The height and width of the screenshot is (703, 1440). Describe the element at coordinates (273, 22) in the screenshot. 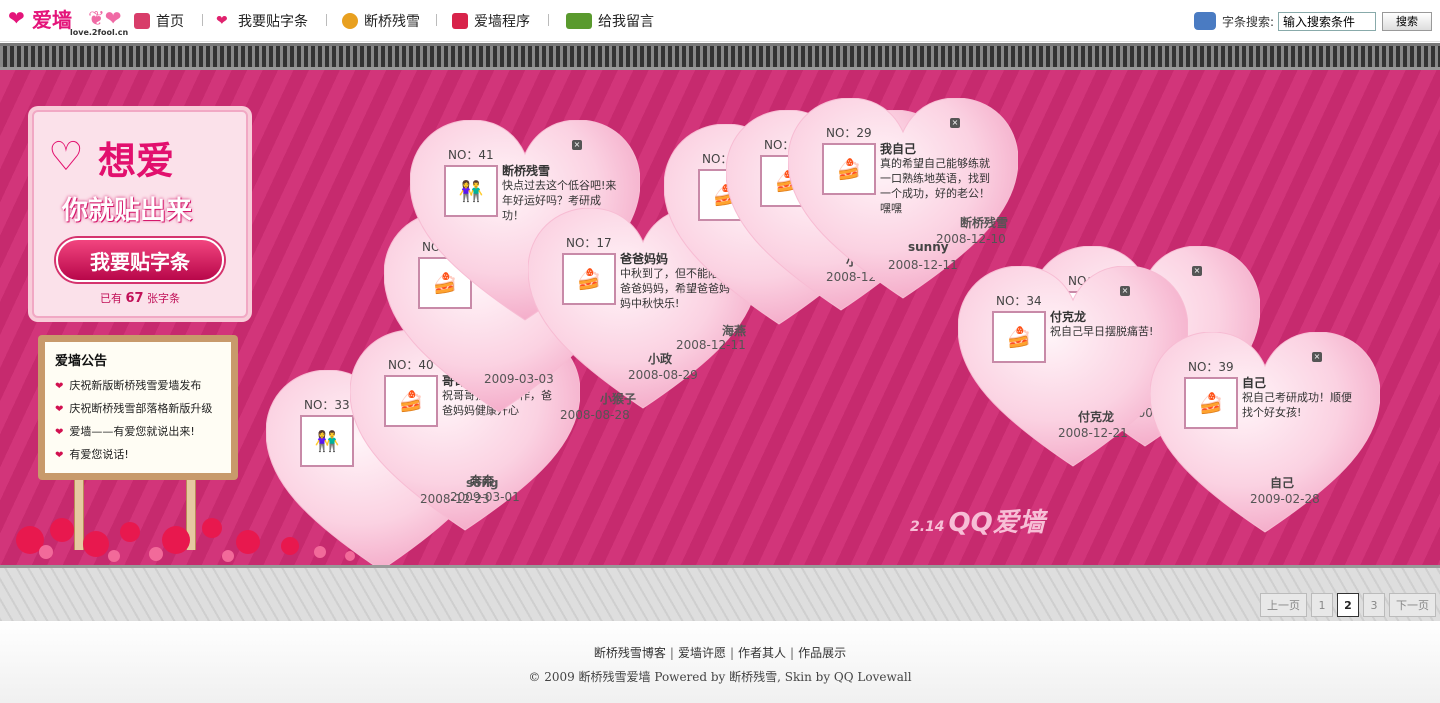

I see `nav-post-label: 我要贴字条` at that location.